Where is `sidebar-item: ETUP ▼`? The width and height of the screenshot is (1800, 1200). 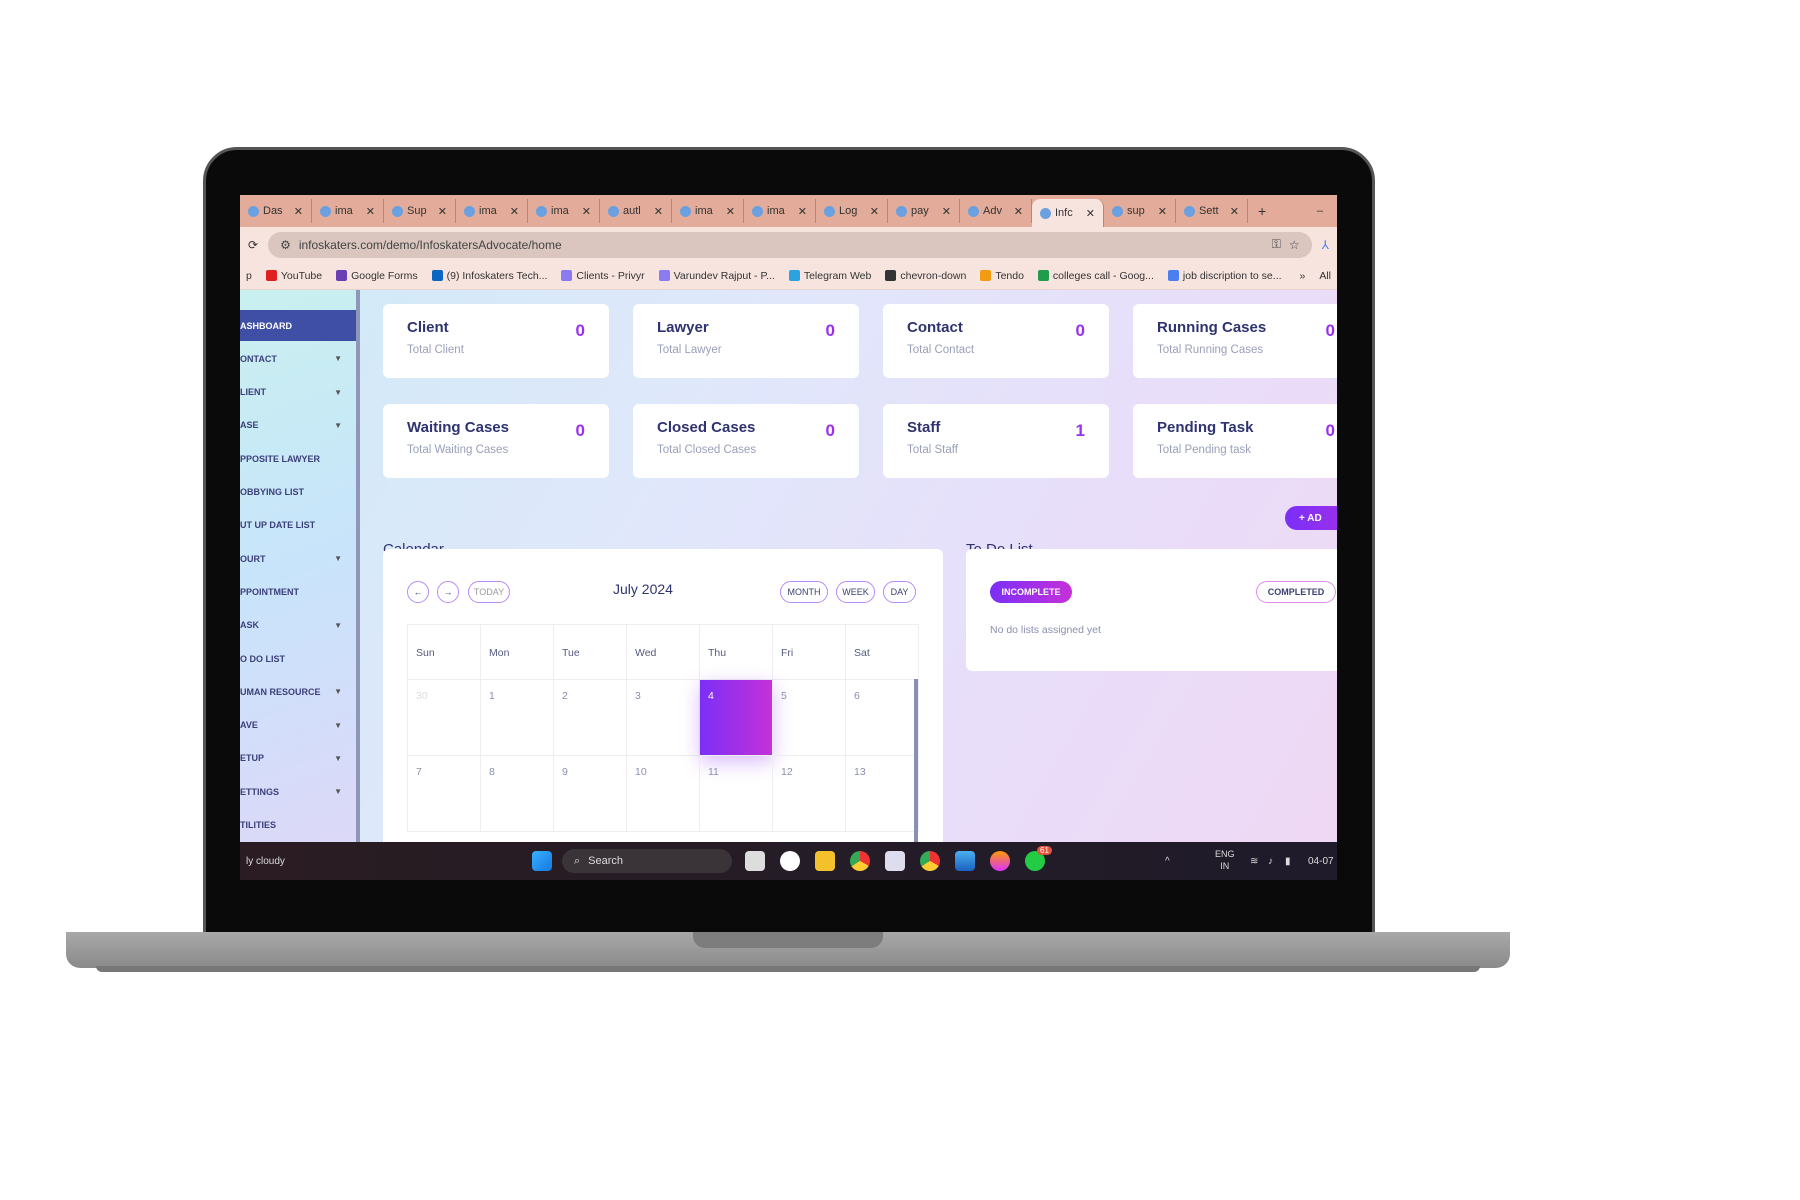
sidebar-item: ETUP ▼ is located at coordinates (298, 758).